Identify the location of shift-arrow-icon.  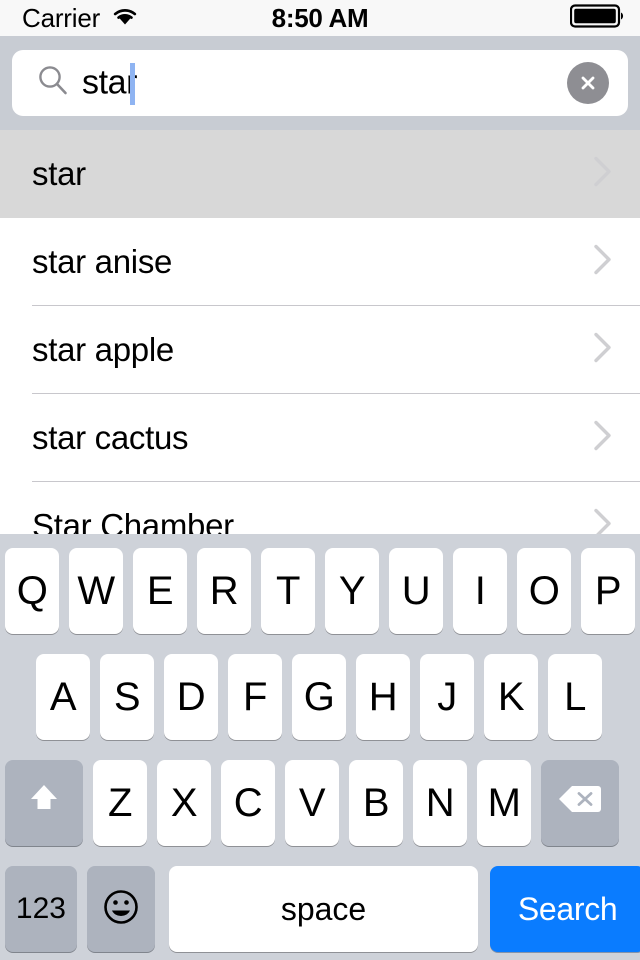
(44, 803).